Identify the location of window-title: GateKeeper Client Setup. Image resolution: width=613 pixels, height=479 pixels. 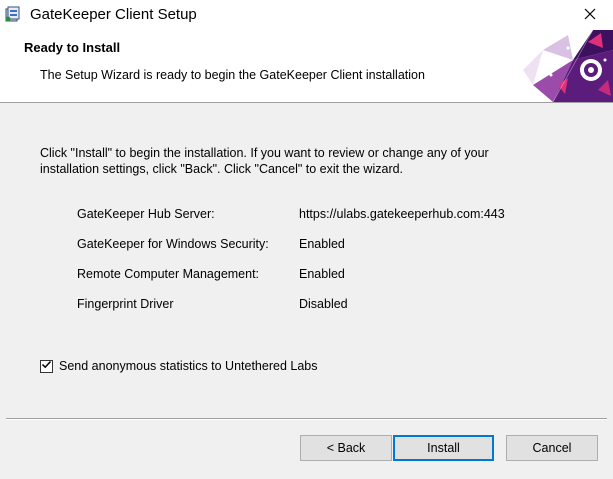
(113, 14).